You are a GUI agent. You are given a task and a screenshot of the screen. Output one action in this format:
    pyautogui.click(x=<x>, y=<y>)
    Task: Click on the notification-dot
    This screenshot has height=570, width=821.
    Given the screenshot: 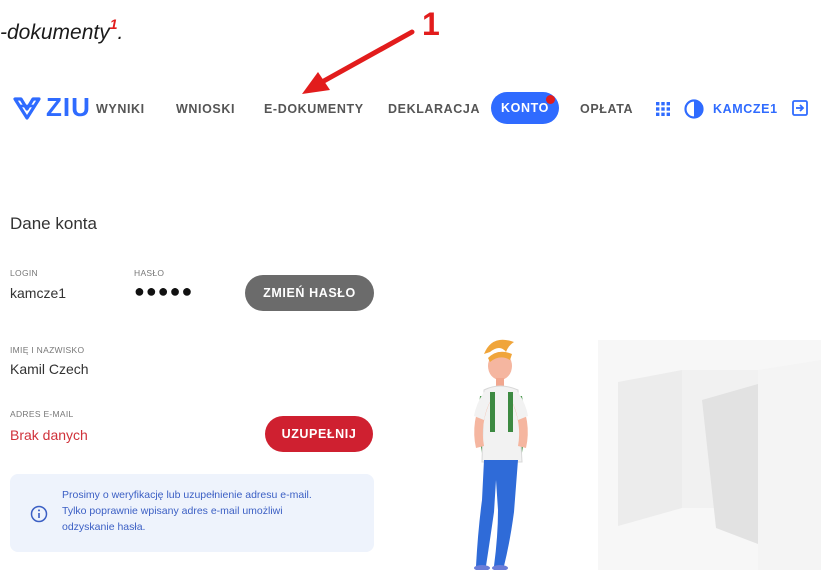 What is the action you would take?
    pyautogui.click(x=550, y=99)
    